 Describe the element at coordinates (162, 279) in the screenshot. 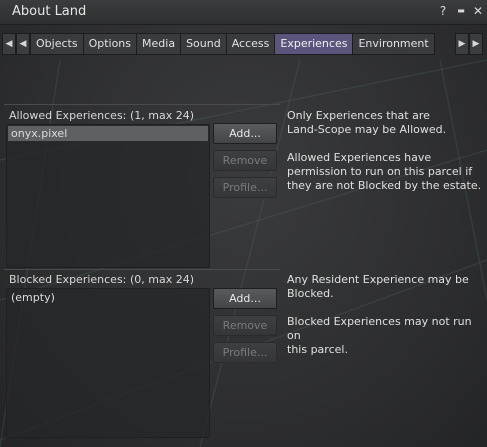

I see `blocked-count: (0, max 24)` at that location.